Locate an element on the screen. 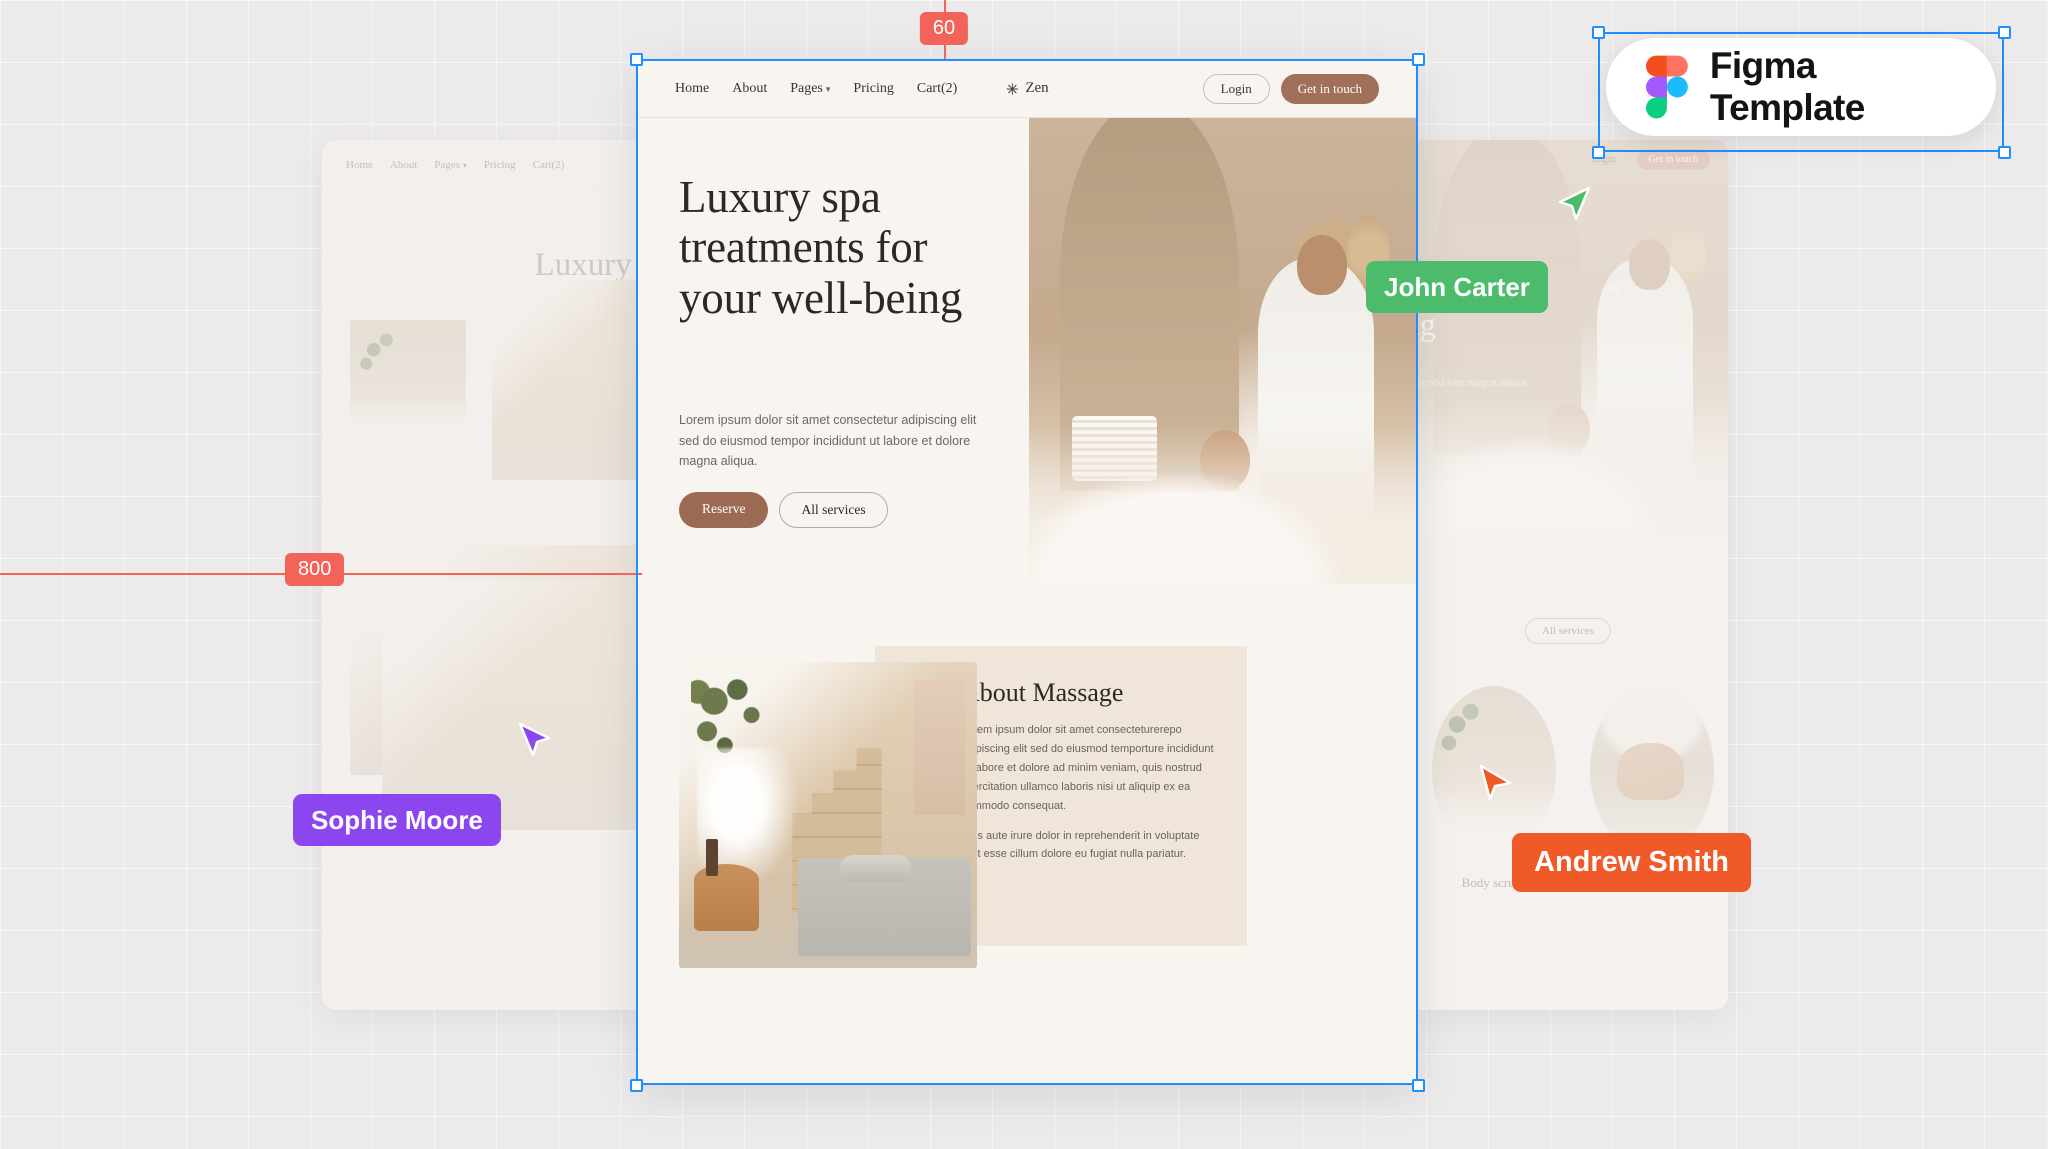  nav-item-about: About is located at coordinates (749, 89).